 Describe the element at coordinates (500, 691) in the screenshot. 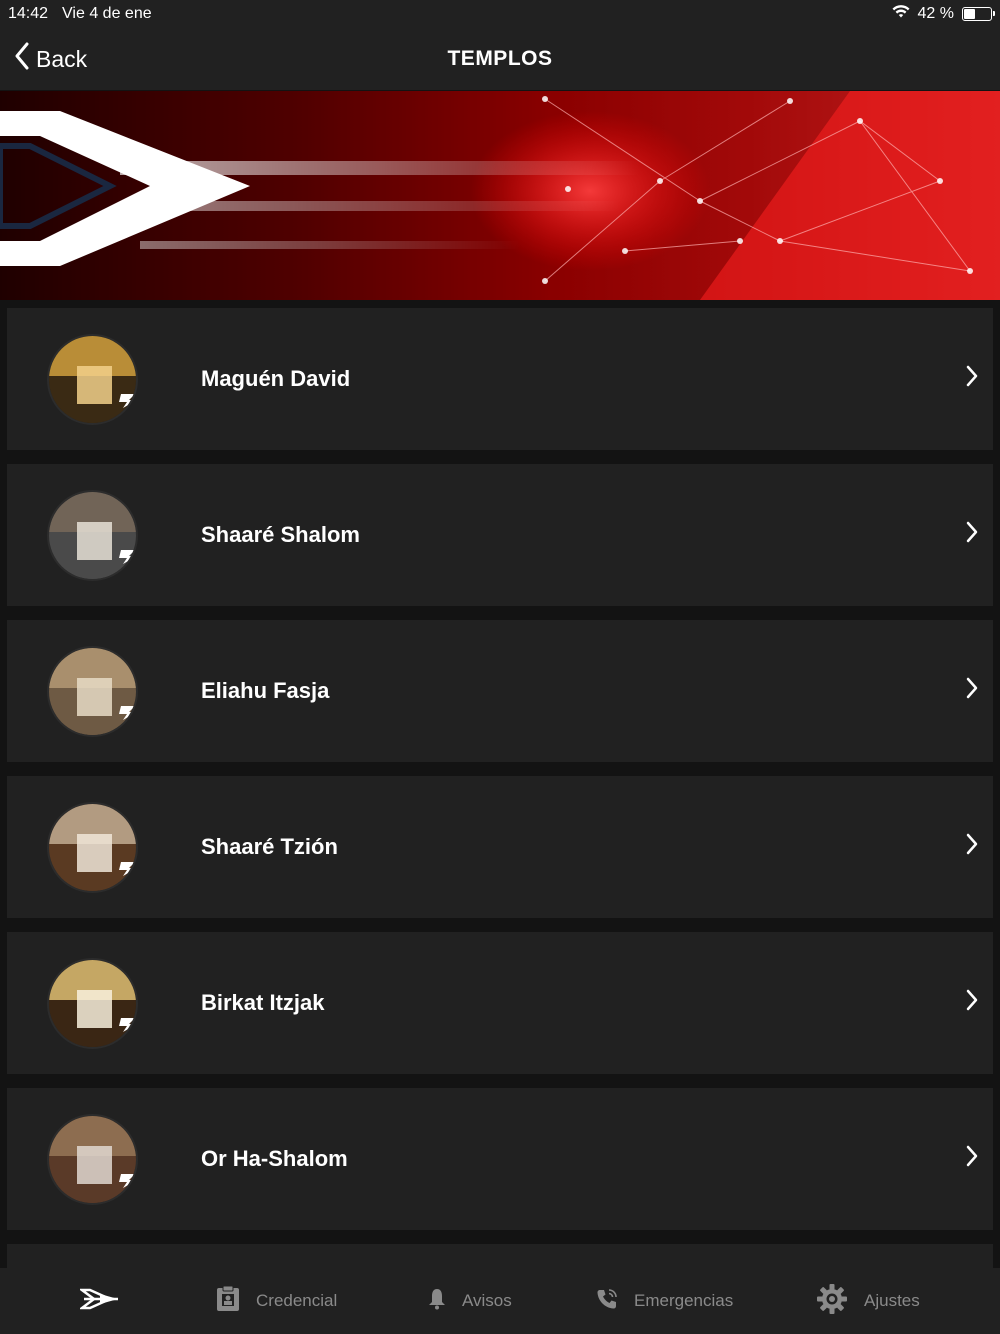

I see `temple-row: Eliahu Fasja` at that location.